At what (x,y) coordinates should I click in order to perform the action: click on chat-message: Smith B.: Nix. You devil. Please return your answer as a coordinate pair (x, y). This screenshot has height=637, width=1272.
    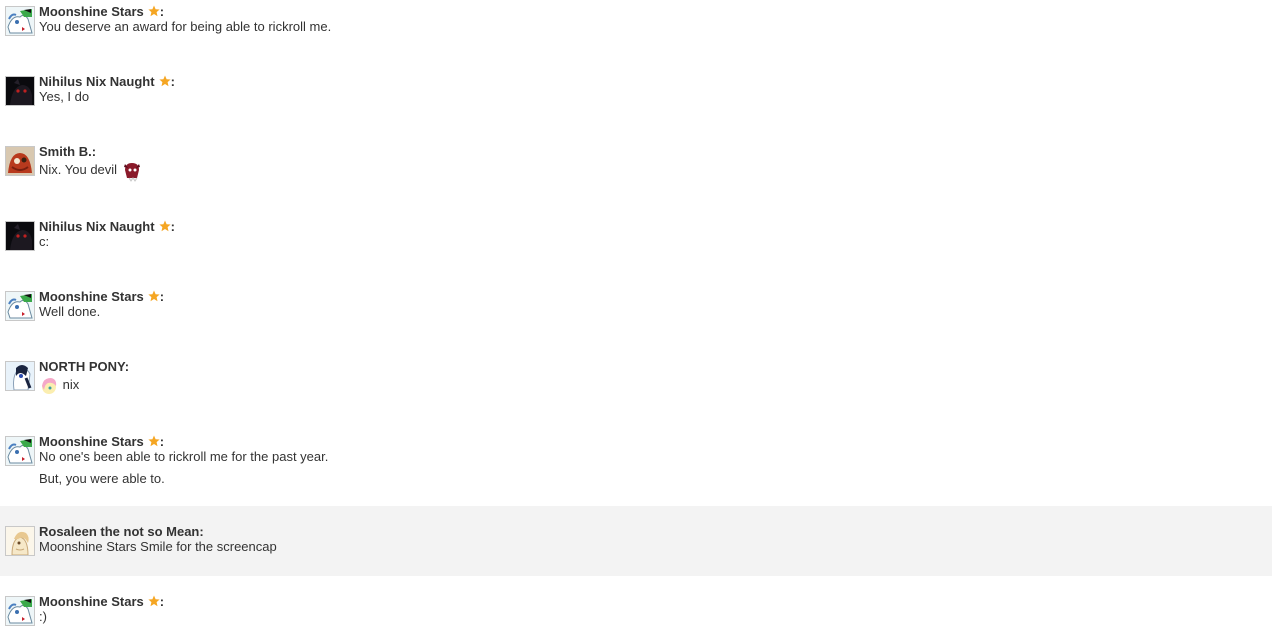
    Looking at the image, I should click on (636, 177).